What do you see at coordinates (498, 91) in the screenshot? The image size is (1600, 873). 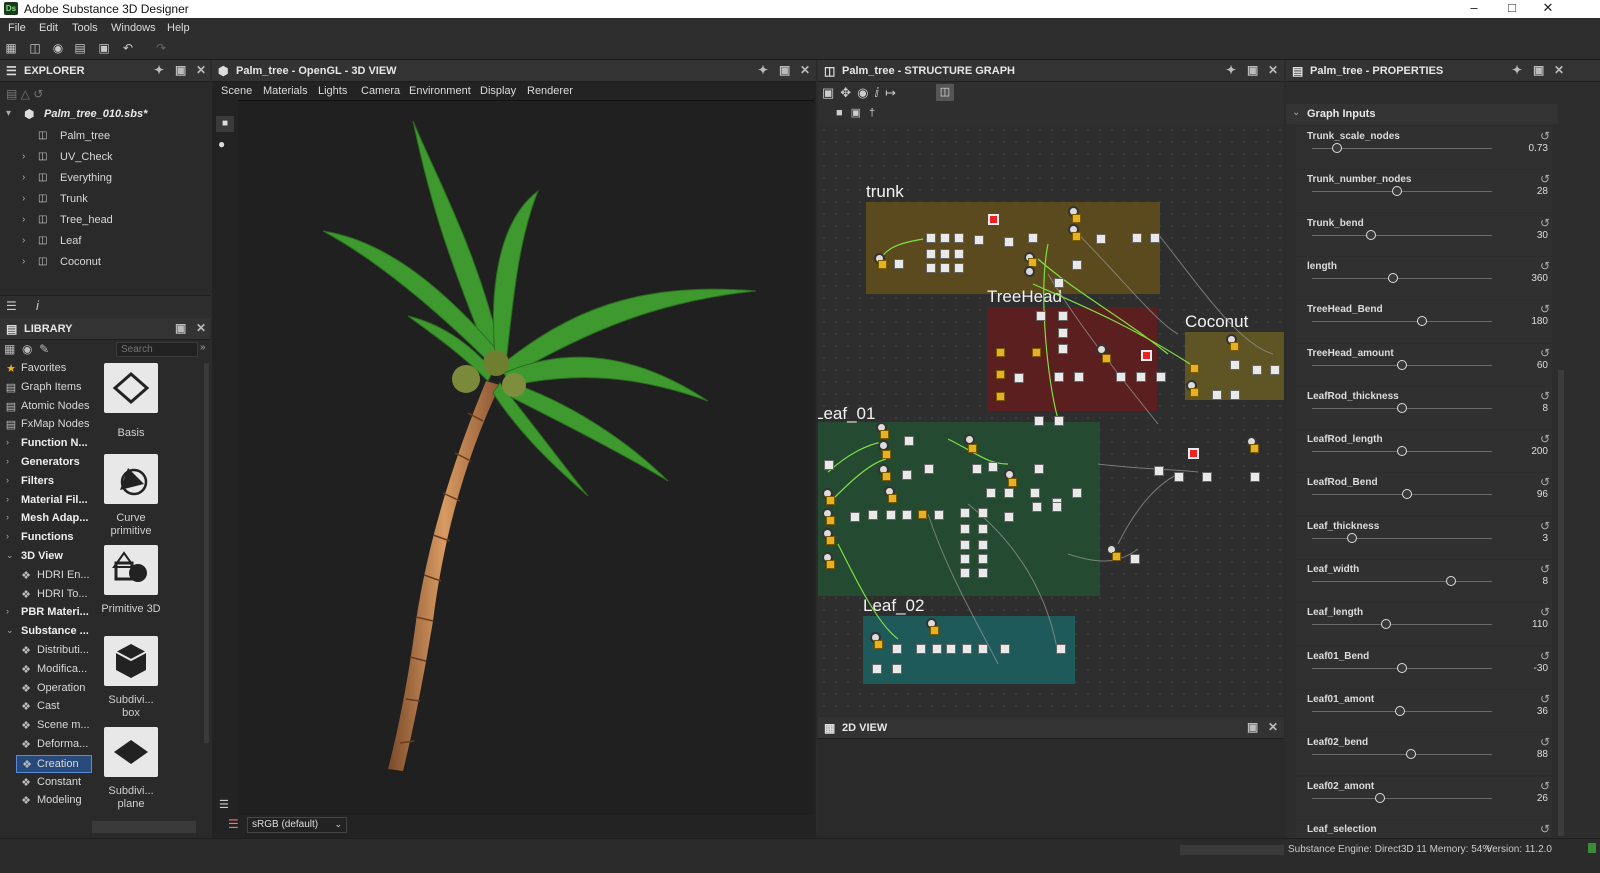 I see `view3d-menu-display: Display` at bounding box center [498, 91].